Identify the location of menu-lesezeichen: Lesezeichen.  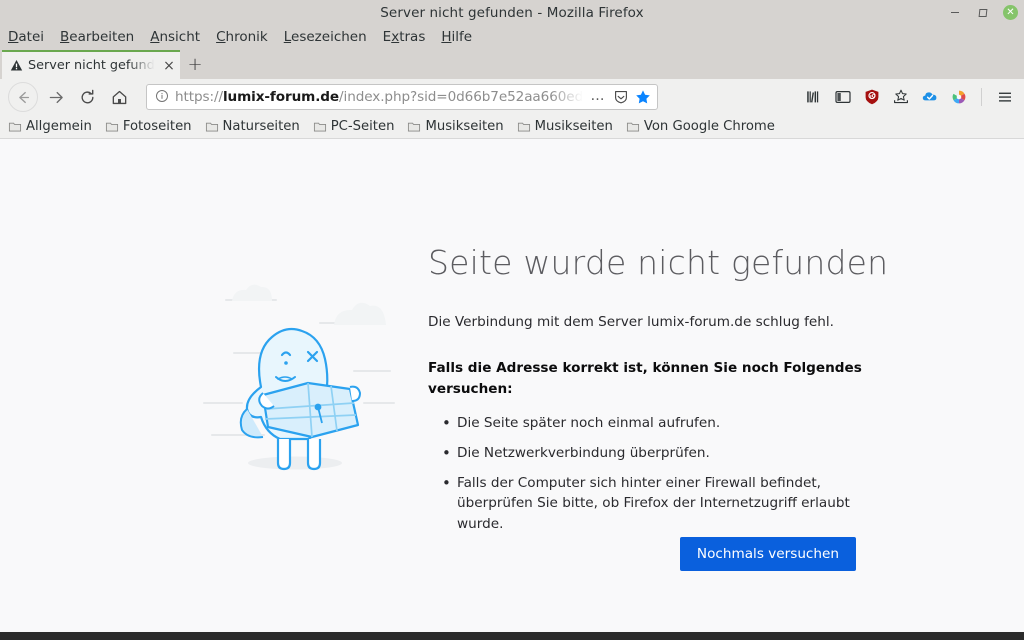
(325, 37).